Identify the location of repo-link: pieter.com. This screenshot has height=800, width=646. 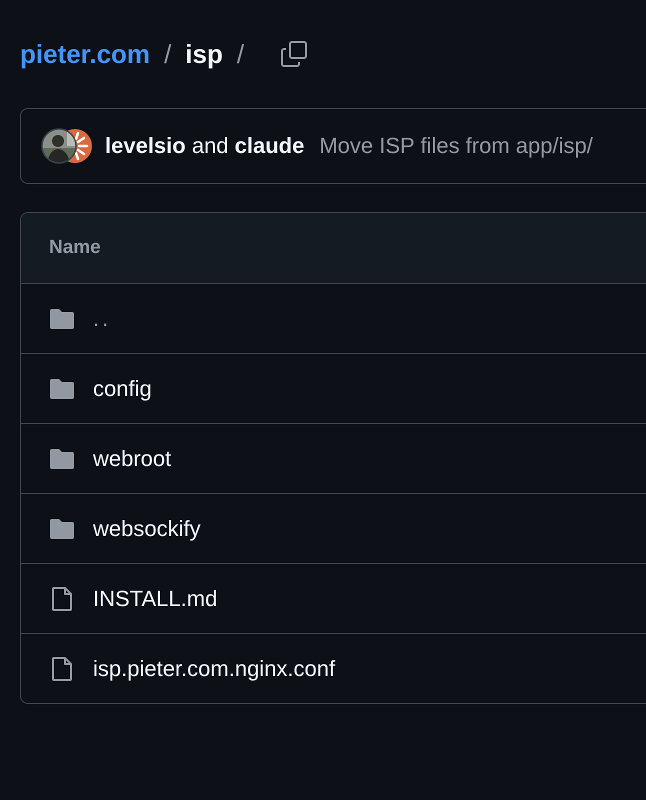
(85, 54).